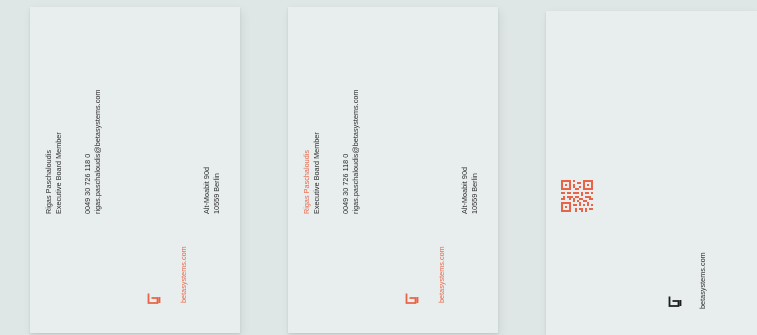  What do you see at coordinates (577, 196) in the screenshot?
I see `qr-code-icon` at bounding box center [577, 196].